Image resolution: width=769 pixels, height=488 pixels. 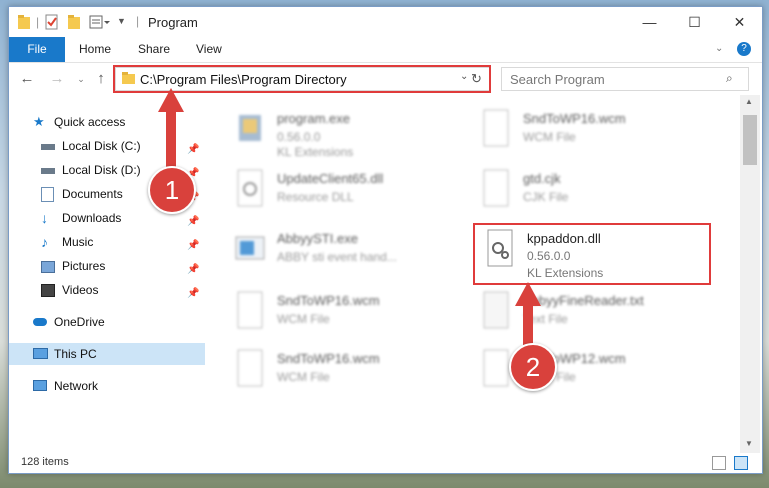 I want to click on step-badge-1: 1, so click(x=172, y=190).